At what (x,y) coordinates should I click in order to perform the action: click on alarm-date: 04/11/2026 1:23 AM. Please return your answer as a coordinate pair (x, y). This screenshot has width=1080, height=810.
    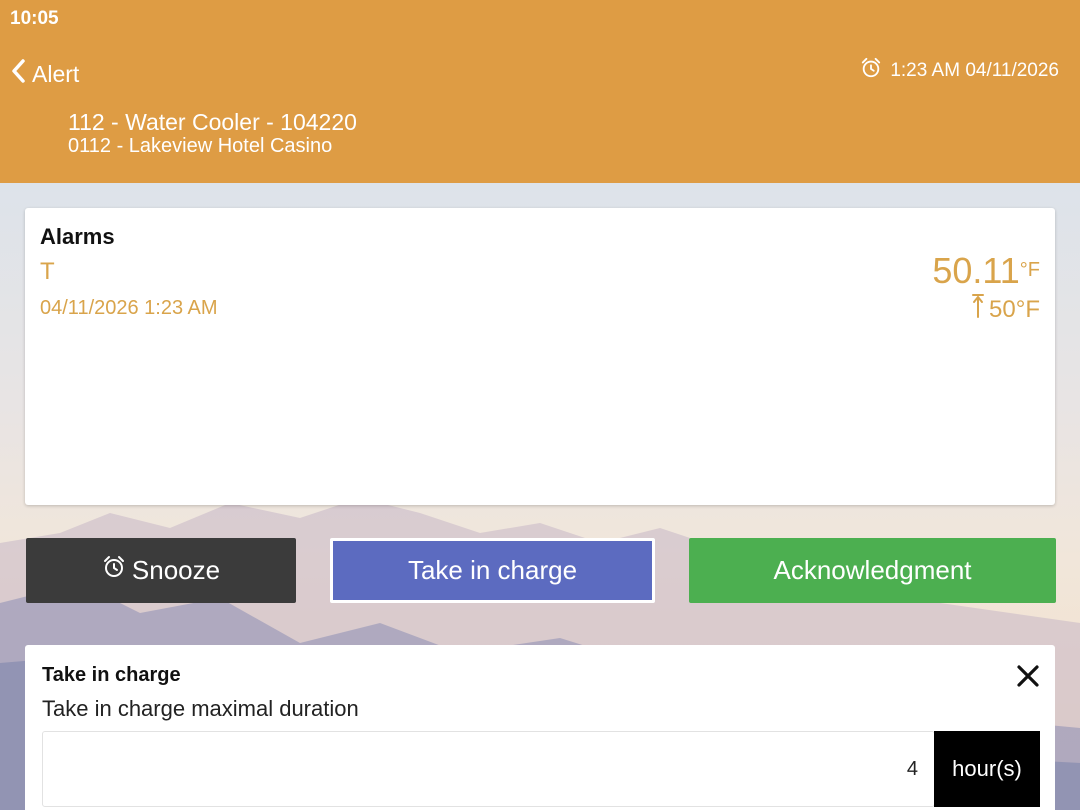
    Looking at the image, I should click on (129, 308).